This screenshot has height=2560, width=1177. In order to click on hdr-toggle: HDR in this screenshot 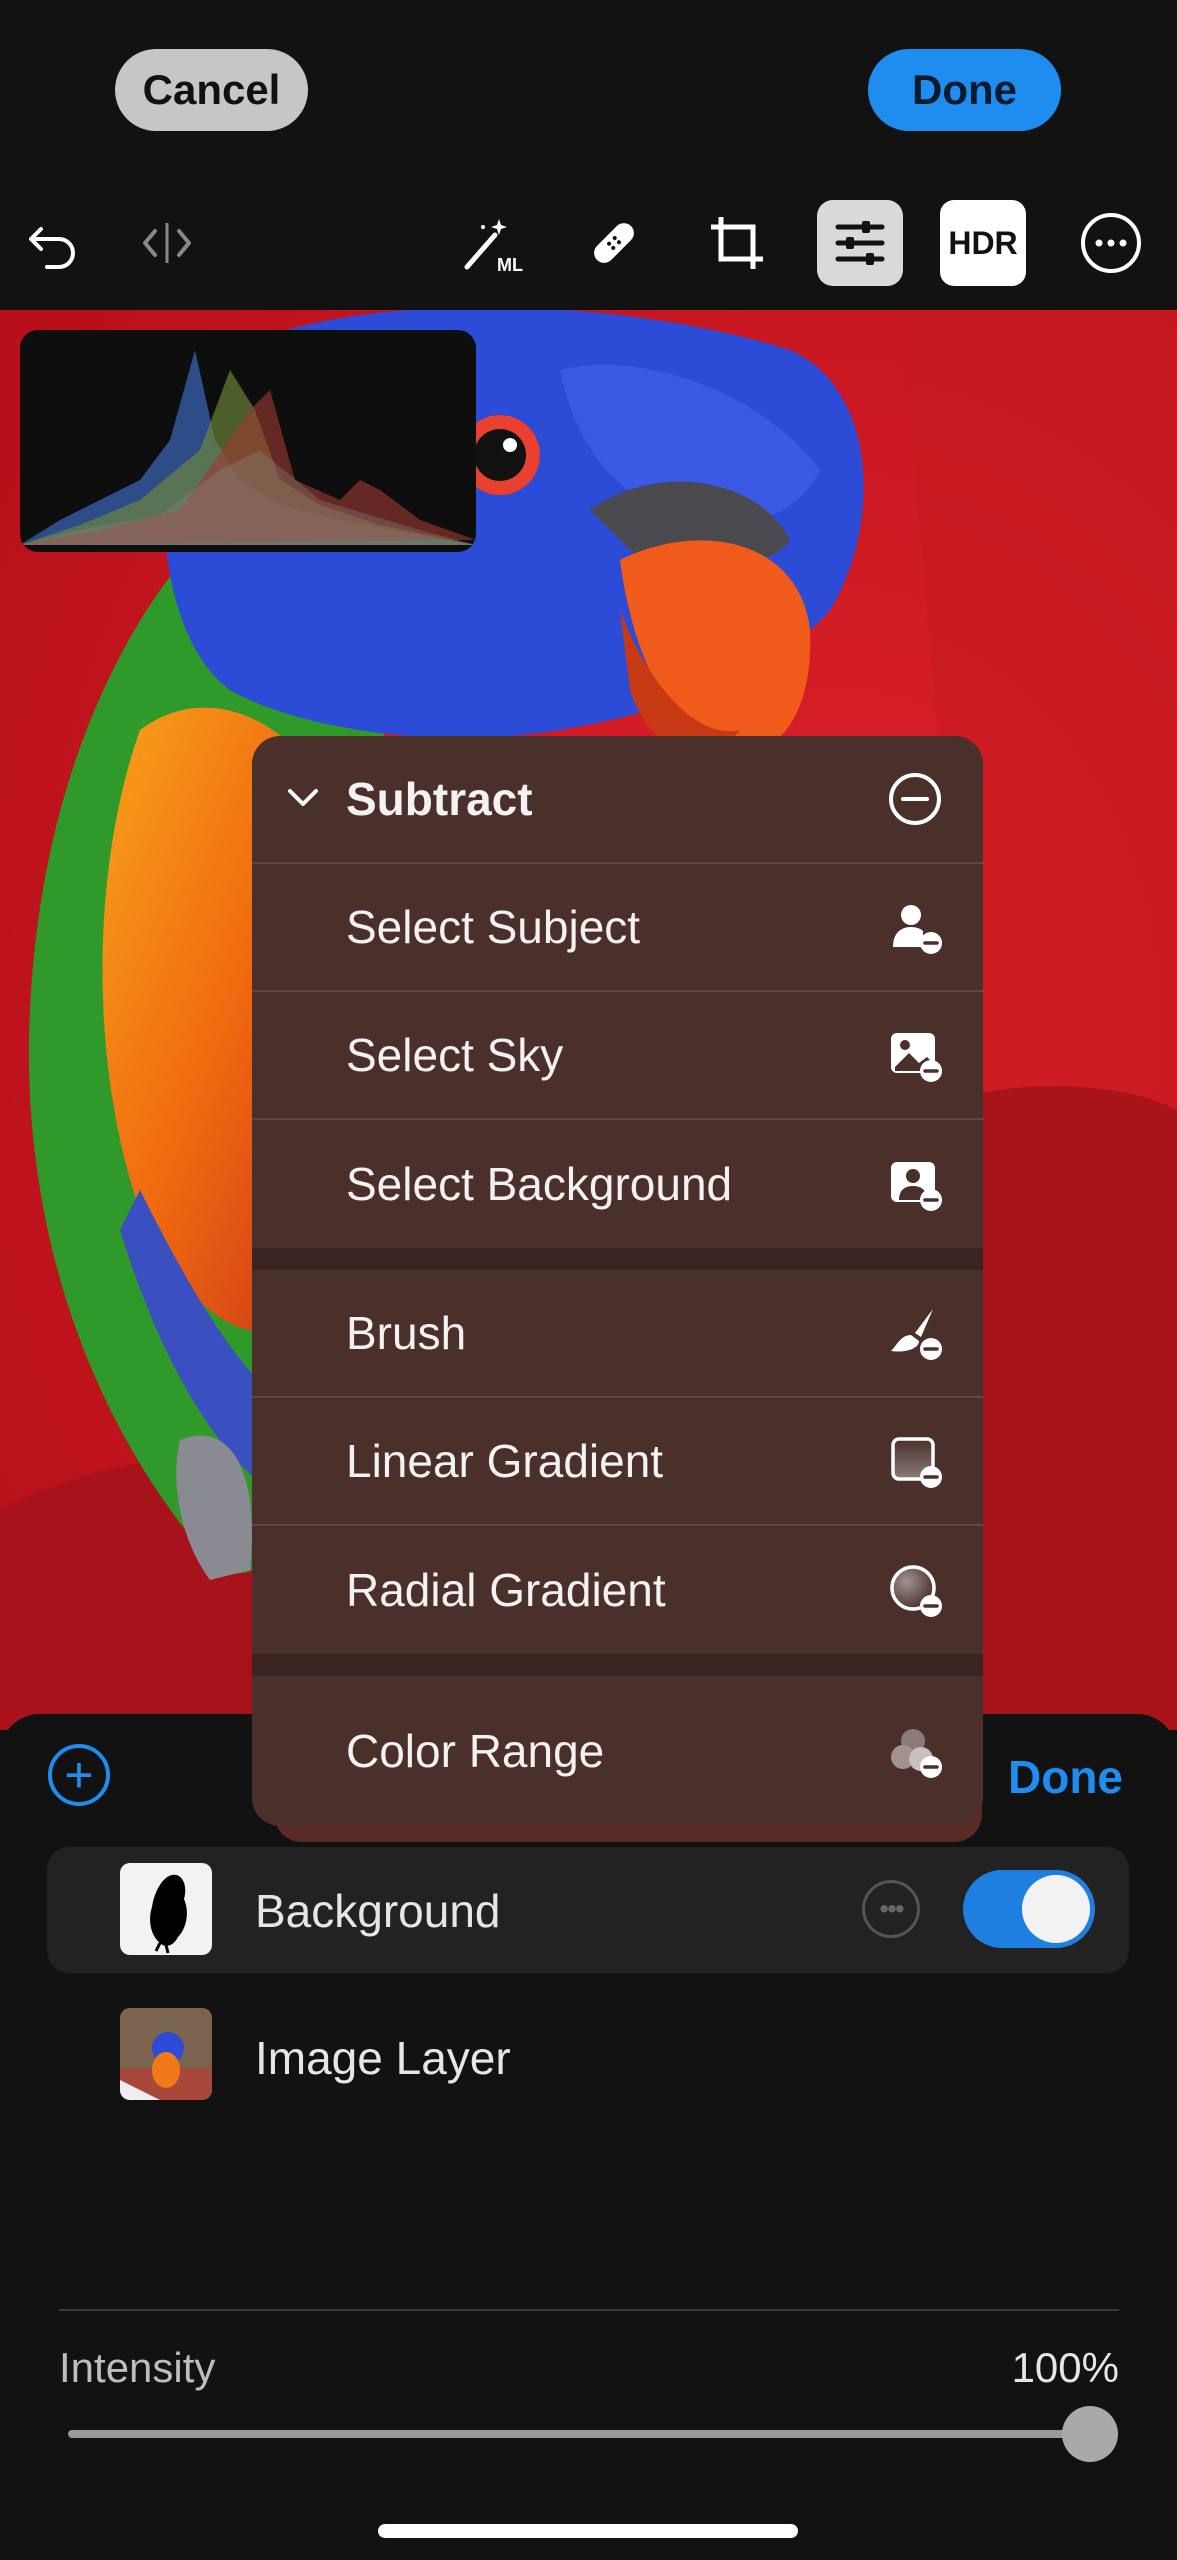, I will do `click(983, 243)`.